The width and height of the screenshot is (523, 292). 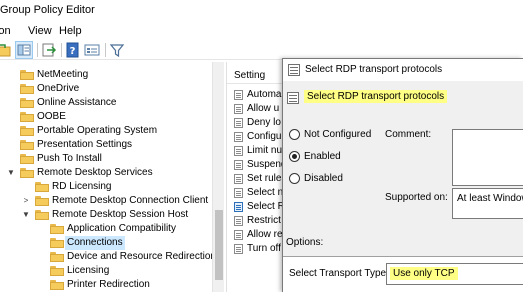 What do you see at coordinates (49, 50) in the screenshot?
I see `export-list-icon` at bounding box center [49, 50].